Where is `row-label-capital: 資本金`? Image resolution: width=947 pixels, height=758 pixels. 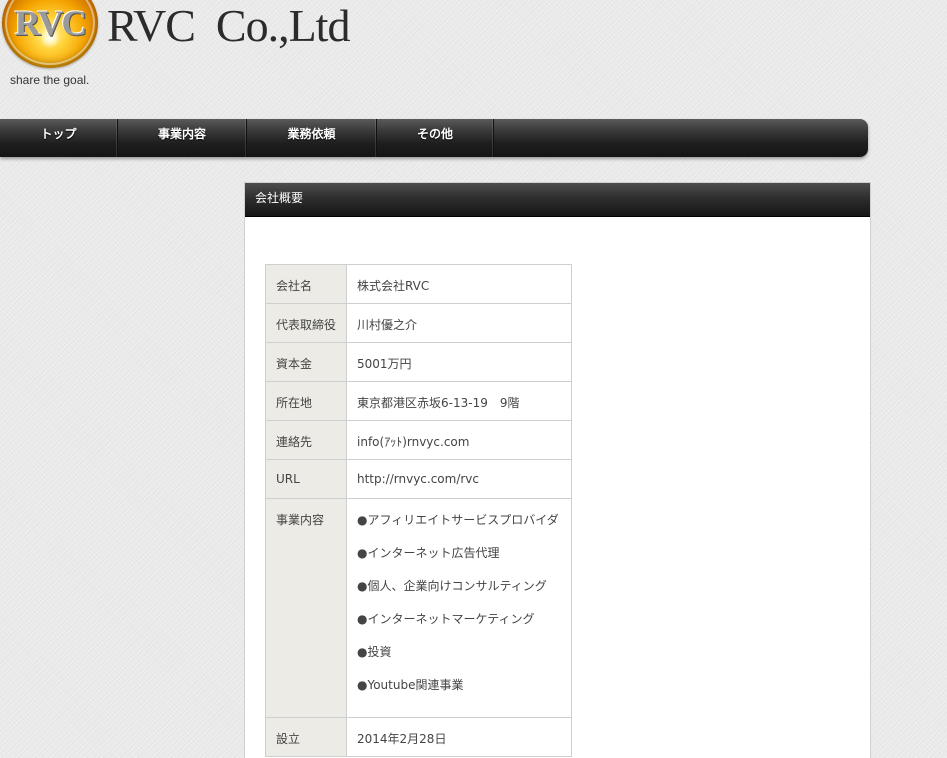 row-label-capital: 資本金 is located at coordinates (306, 362).